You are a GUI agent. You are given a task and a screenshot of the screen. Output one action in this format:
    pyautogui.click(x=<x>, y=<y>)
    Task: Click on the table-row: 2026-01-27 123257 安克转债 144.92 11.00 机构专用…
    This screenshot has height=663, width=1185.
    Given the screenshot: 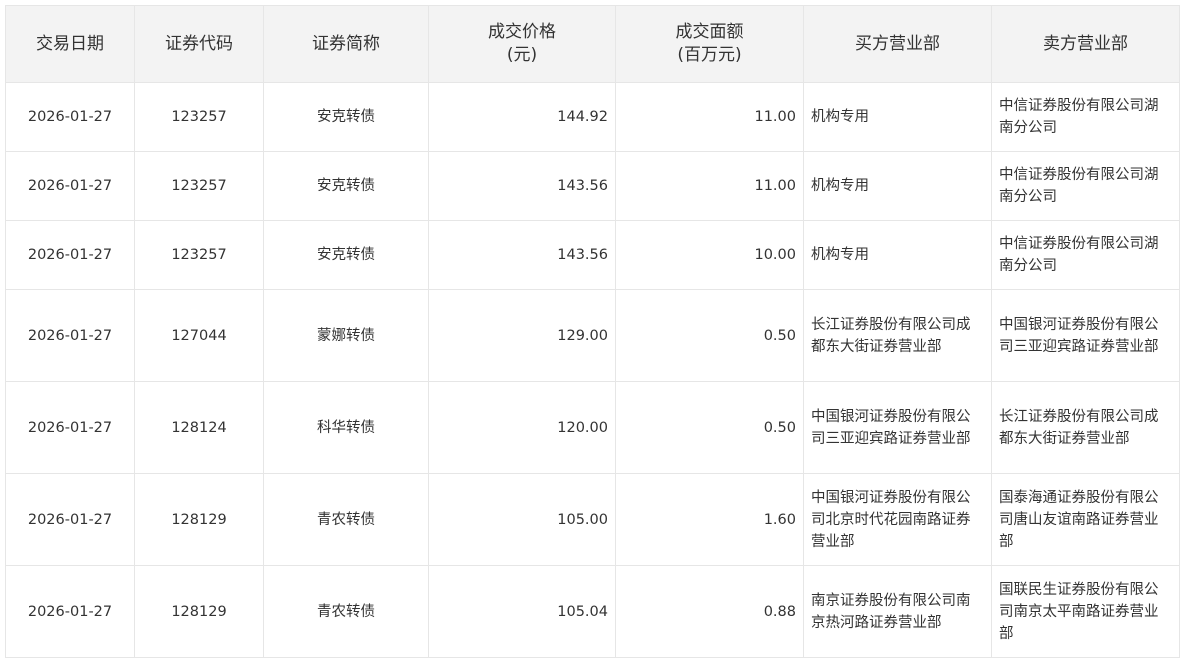 What is the action you would take?
    pyautogui.click(x=592, y=117)
    